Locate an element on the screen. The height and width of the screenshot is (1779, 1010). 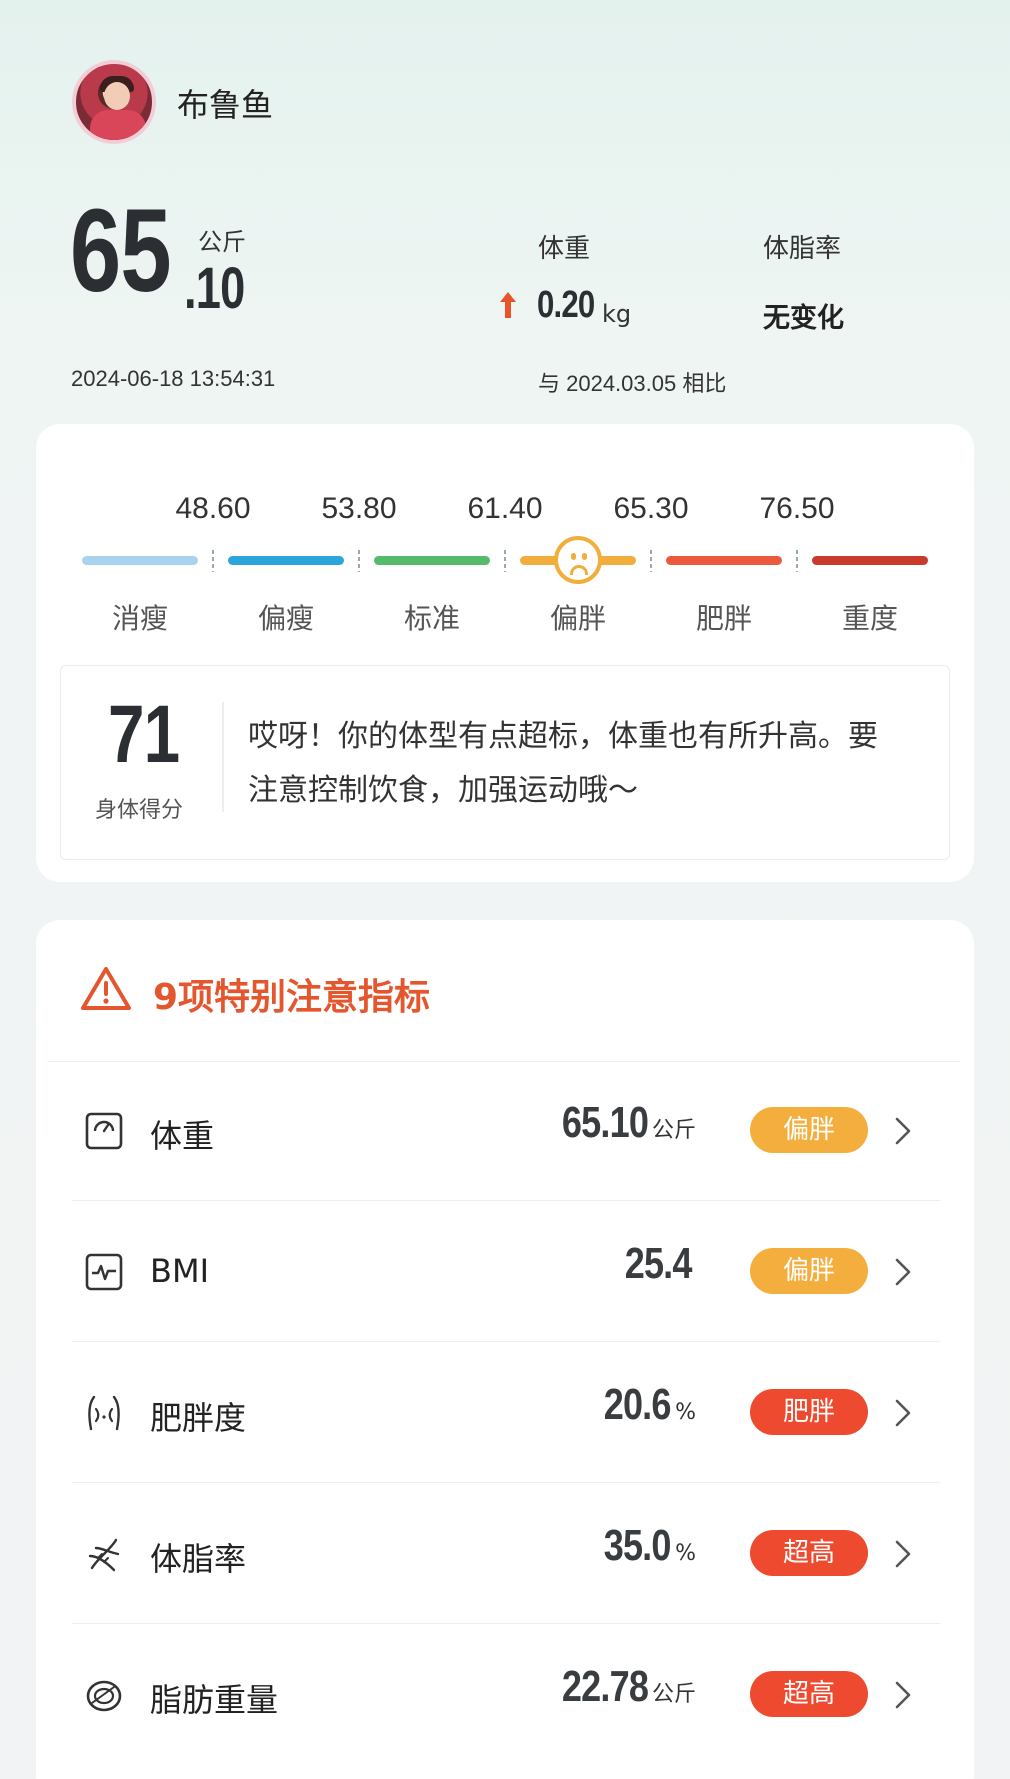
body-score-value: 71 is located at coordinates (144, 734).